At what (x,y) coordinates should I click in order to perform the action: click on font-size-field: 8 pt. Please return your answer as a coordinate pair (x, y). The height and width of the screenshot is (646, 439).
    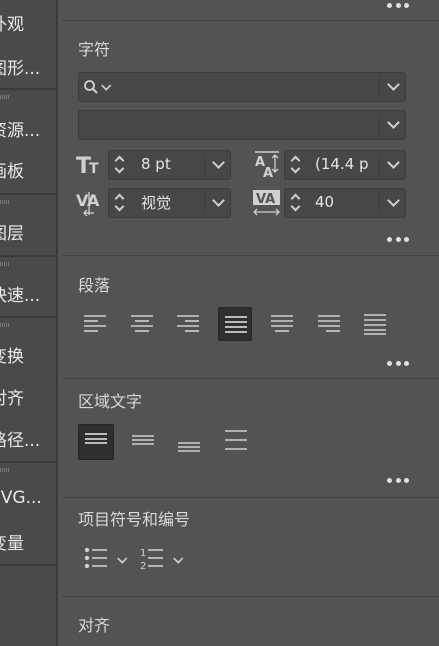
    Looking at the image, I should click on (169, 165).